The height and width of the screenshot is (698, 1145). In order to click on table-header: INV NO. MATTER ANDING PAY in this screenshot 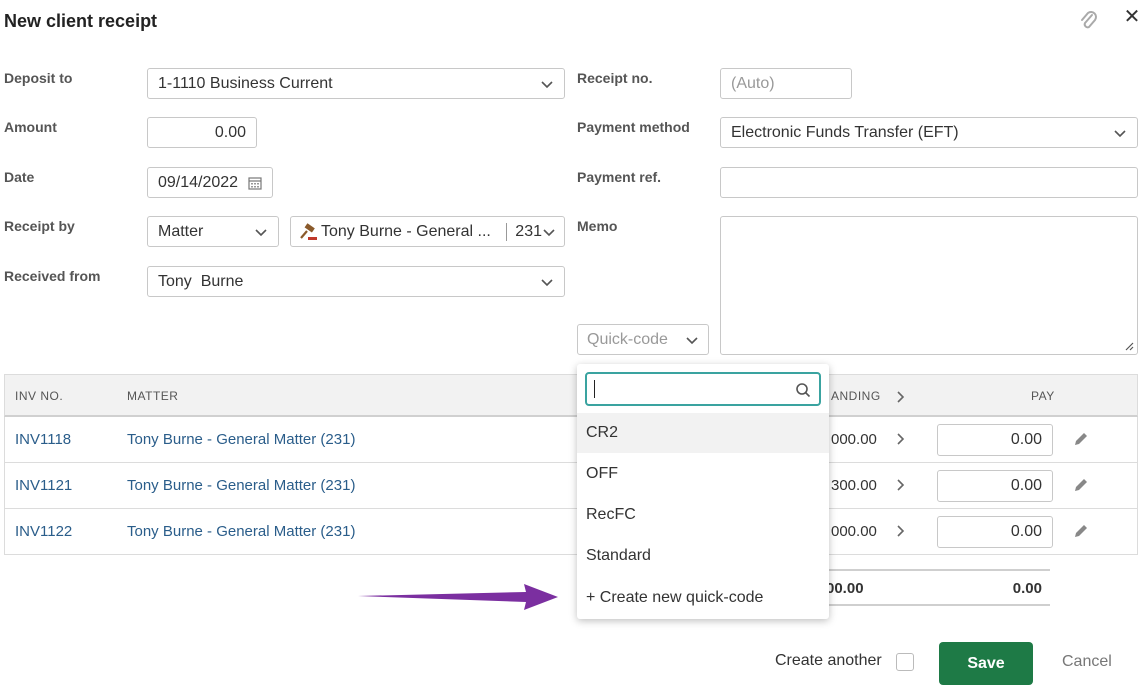, I will do `click(571, 395)`.